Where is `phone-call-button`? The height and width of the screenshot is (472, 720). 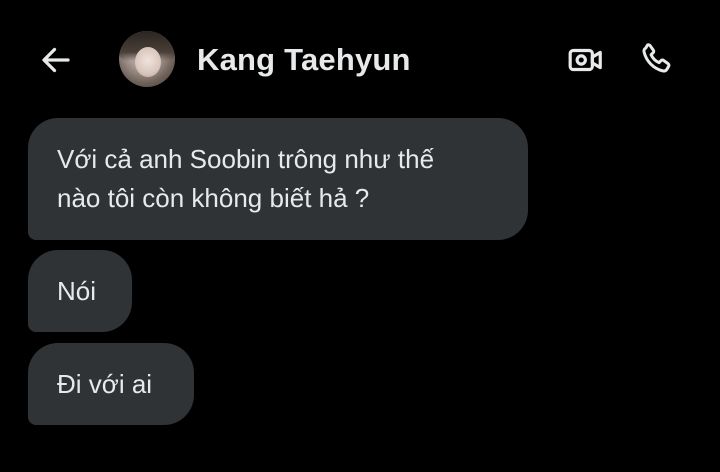
phone-call-button is located at coordinates (656, 59).